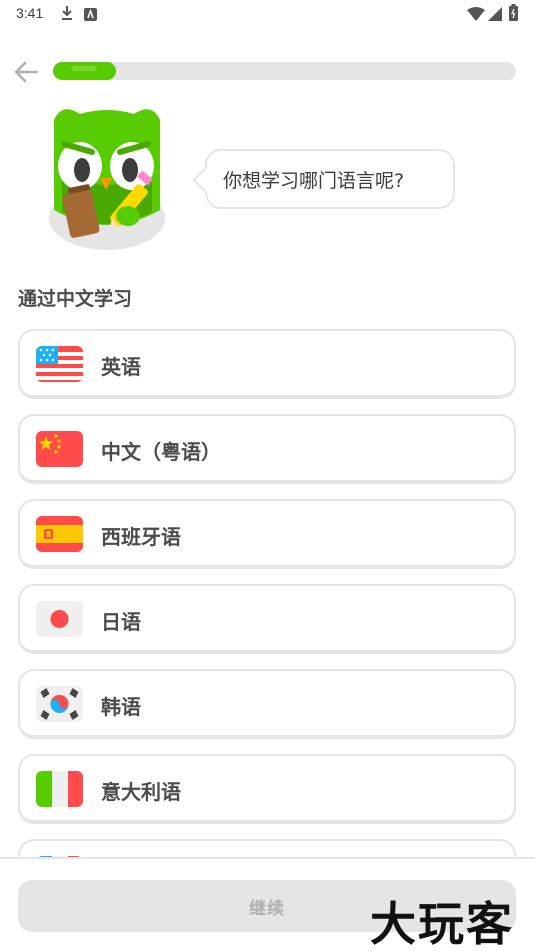 The height and width of the screenshot is (951, 535). I want to click on speech-bubble-tail, so click(205, 180).